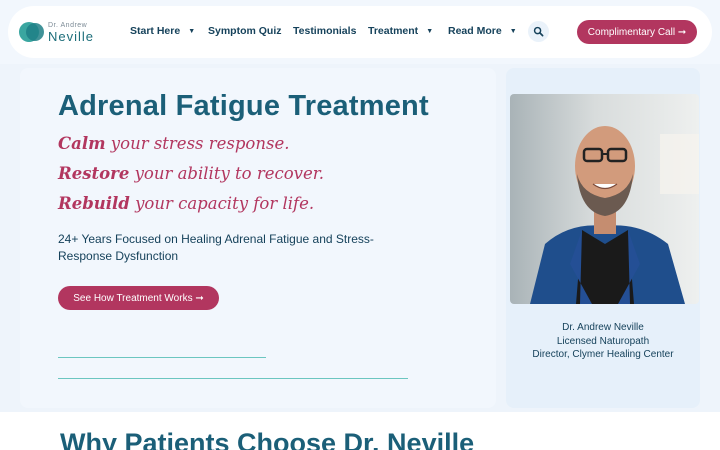 The image size is (720, 450). What do you see at coordinates (197, 143) in the screenshot?
I see `tagline-rest: your stress response.` at bounding box center [197, 143].